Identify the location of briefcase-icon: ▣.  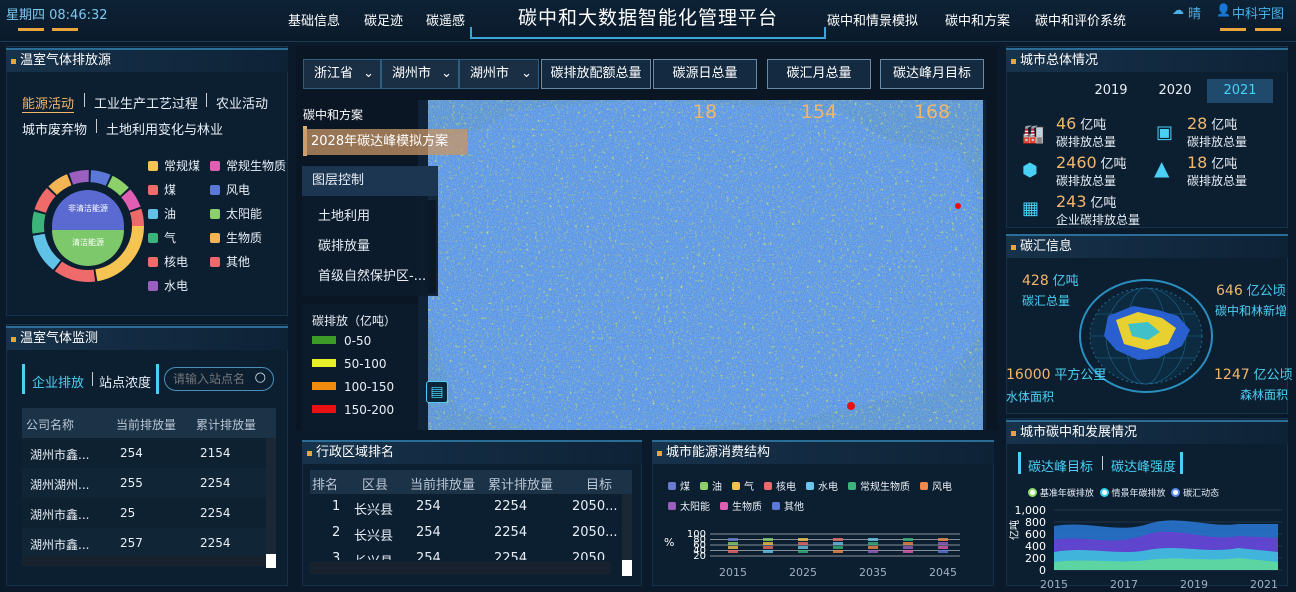
(1165, 132).